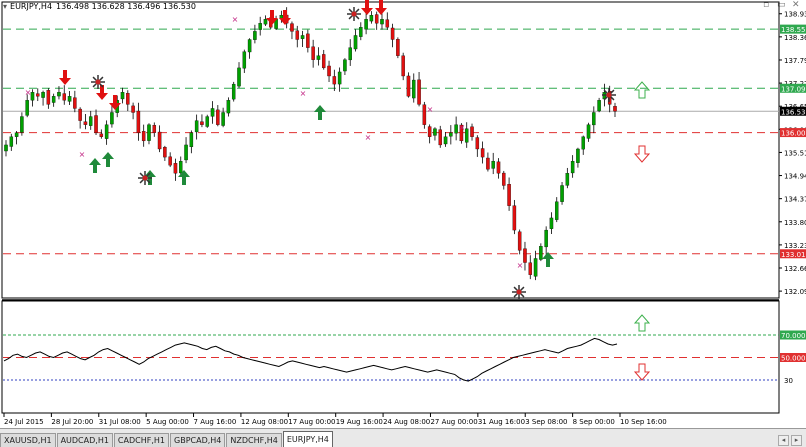 The image size is (806, 447). What do you see at coordinates (795, 61) in the screenshot?
I see `price-tick-label: 137.795` at bounding box center [795, 61].